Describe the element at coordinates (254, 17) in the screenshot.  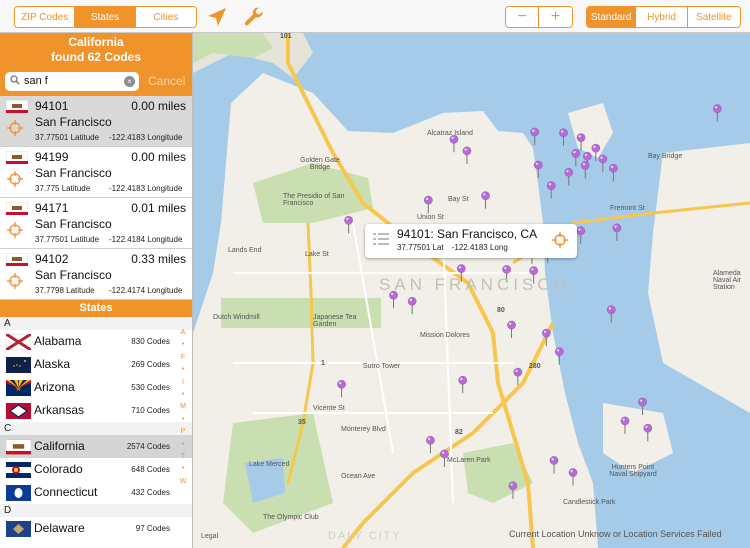
I see `wrench-icon` at that location.